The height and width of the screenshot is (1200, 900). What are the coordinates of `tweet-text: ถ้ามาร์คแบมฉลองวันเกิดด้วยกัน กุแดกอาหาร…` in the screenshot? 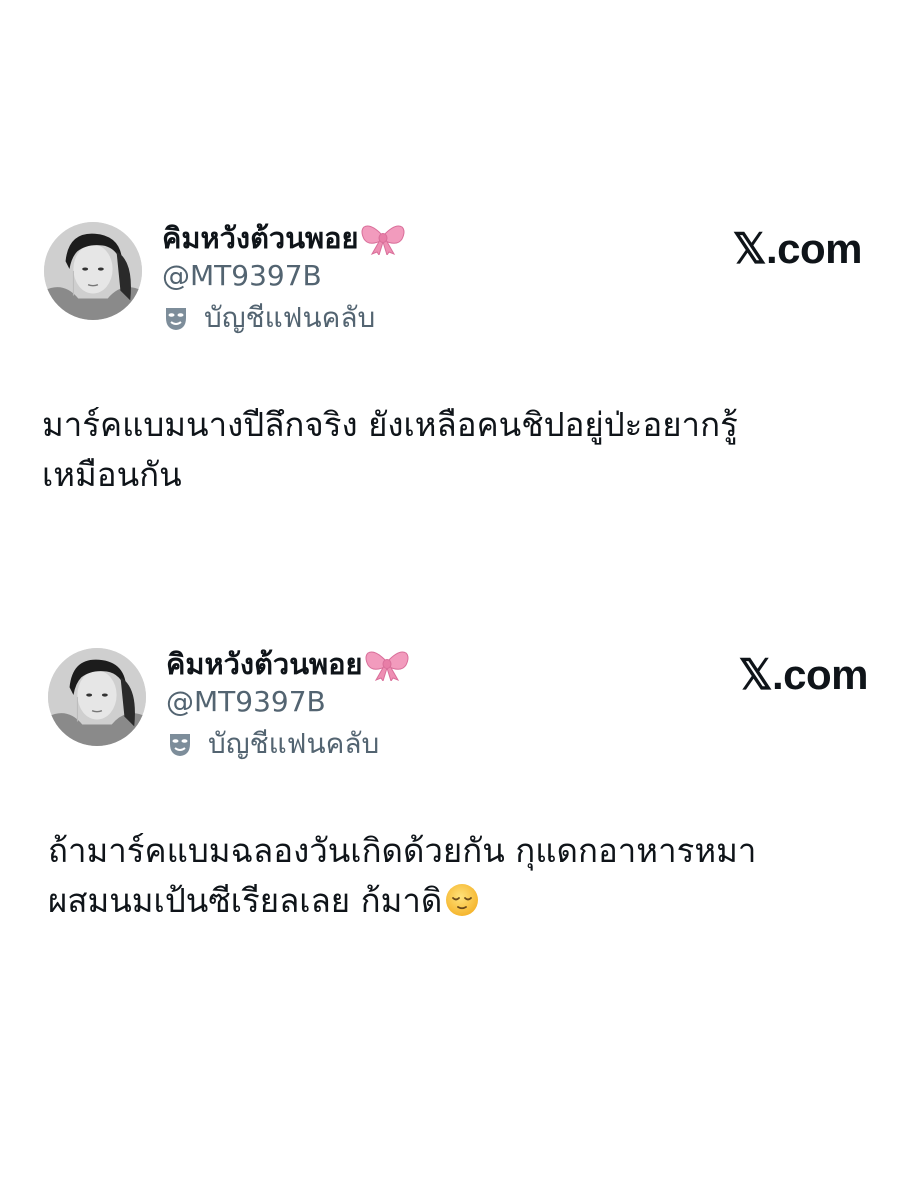 It's located at (458, 876).